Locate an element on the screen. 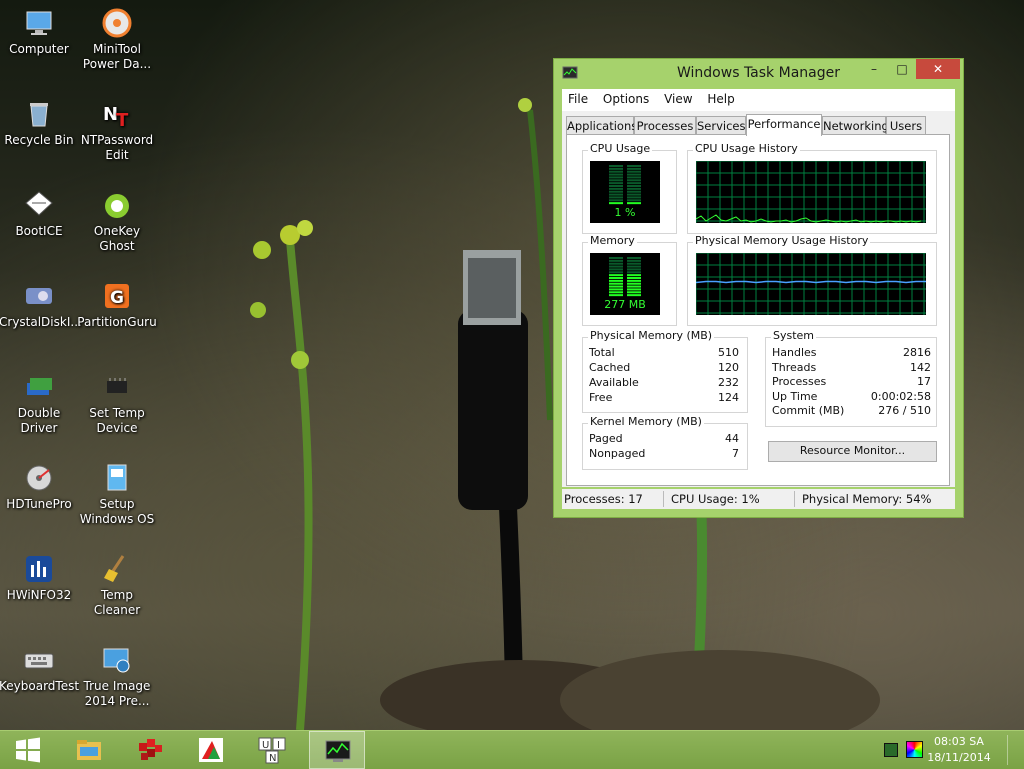 The image size is (1024, 769). minimize-button: – is located at coordinates (874, 69).